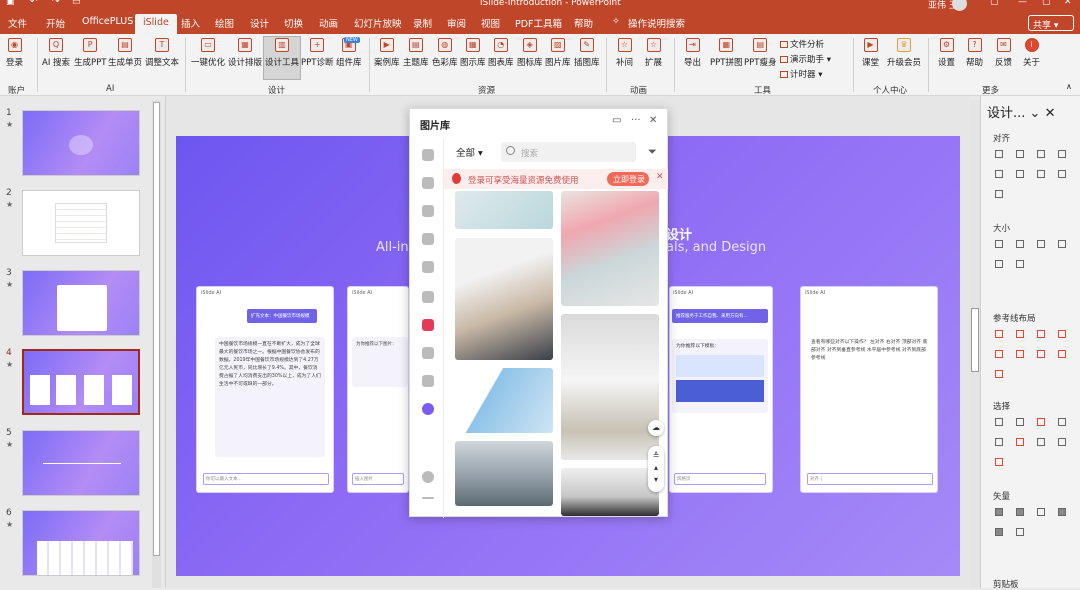 This screenshot has height=590, width=1080. What do you see at coordinates (656, 428) in the screenshot?
I see `cloud-icon: ☁` at bounding box center [656, 428].